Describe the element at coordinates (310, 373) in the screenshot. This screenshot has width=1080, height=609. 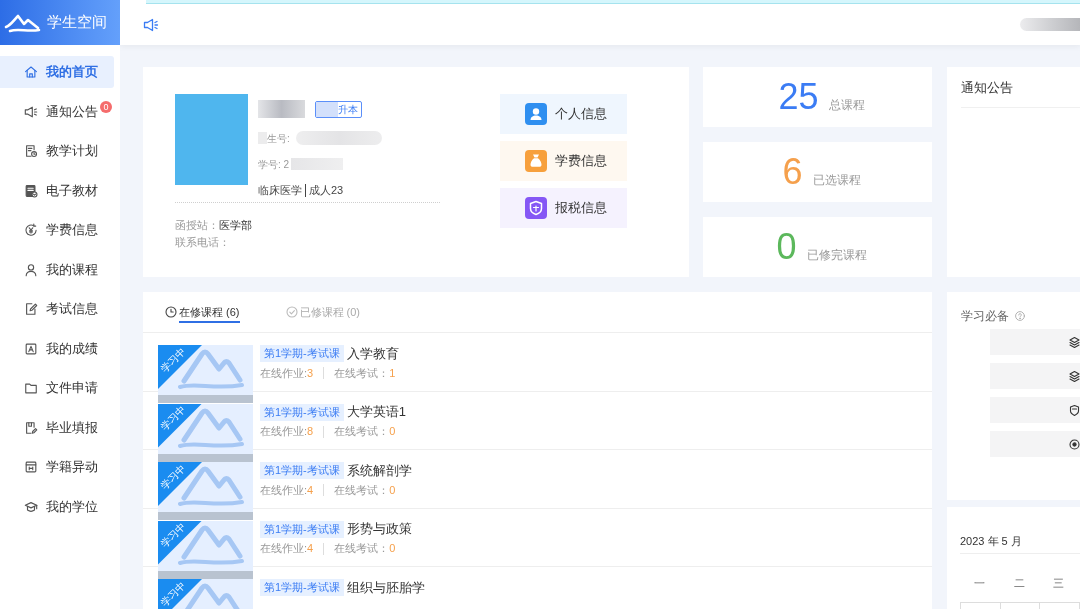
I see `stat-value: 3` at that location.